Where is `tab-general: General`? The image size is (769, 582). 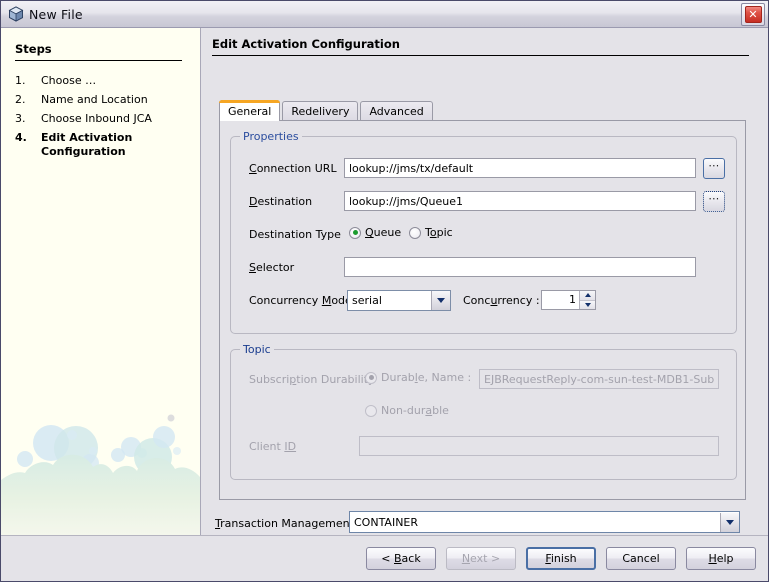 tab-general: General is located at coordinates (250, 110).